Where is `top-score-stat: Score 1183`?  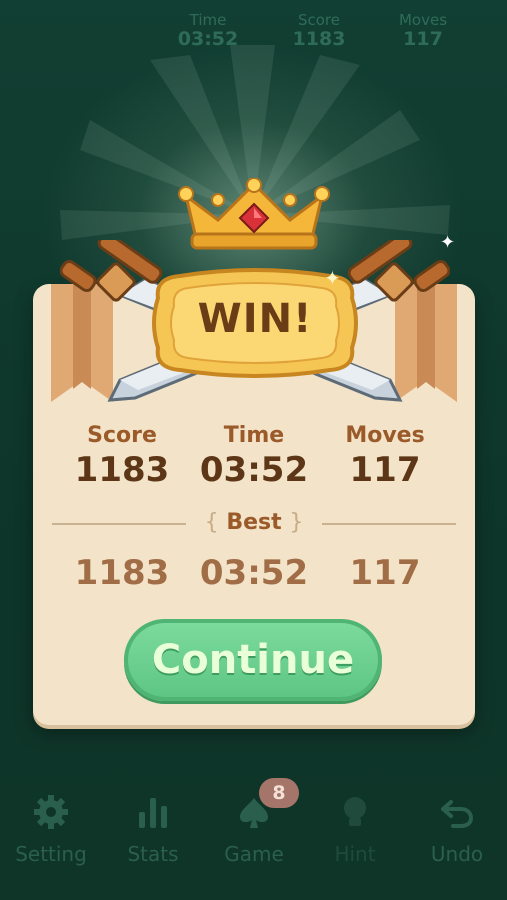 top-score-stat: Score 1183 is located at coordinates (319, 31).